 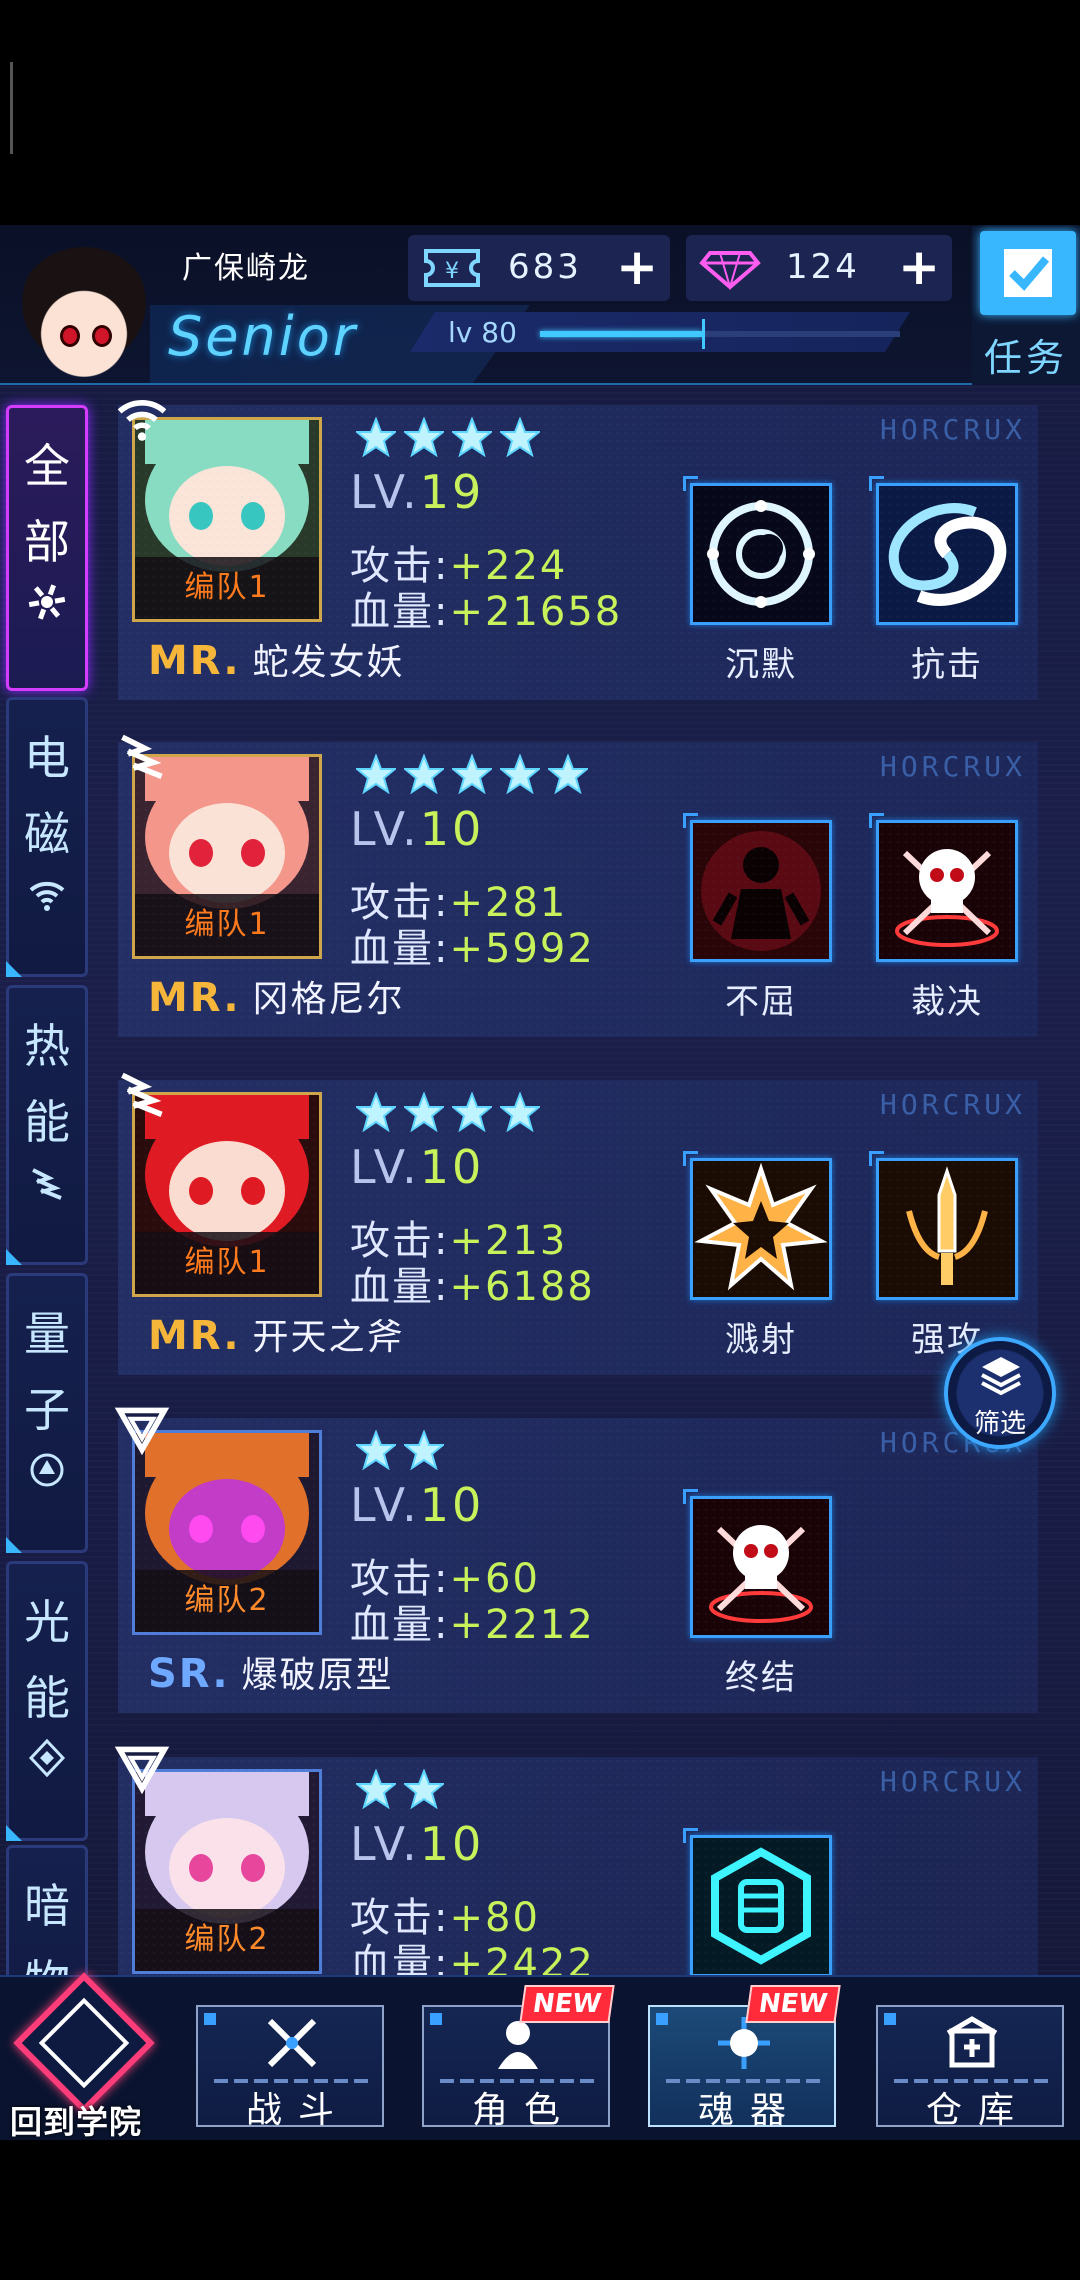 What do you see at coordinates (47, 837) in the screenshot?
I see `sidebar-tab-1: 电磁` at bounding box center [47, 837].